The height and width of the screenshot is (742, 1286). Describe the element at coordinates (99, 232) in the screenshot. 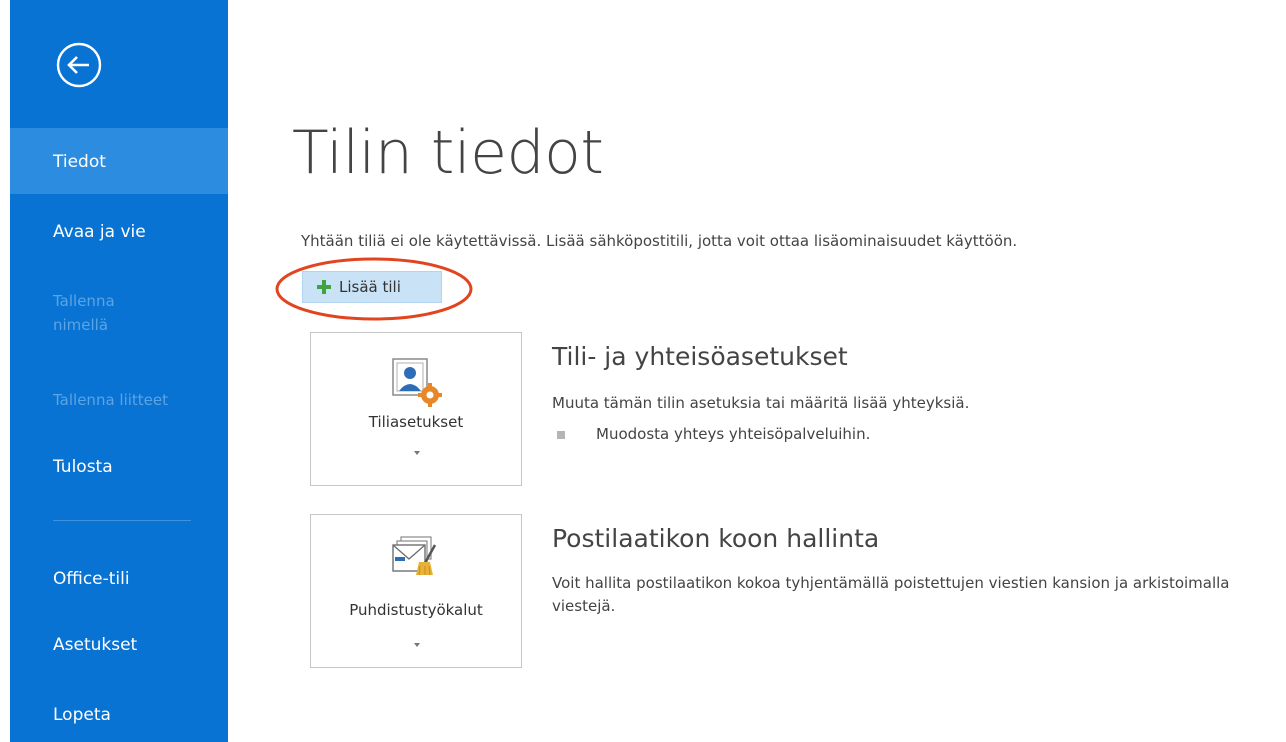

I see `sidebar-item-label: Avaa ja vie` at that location.